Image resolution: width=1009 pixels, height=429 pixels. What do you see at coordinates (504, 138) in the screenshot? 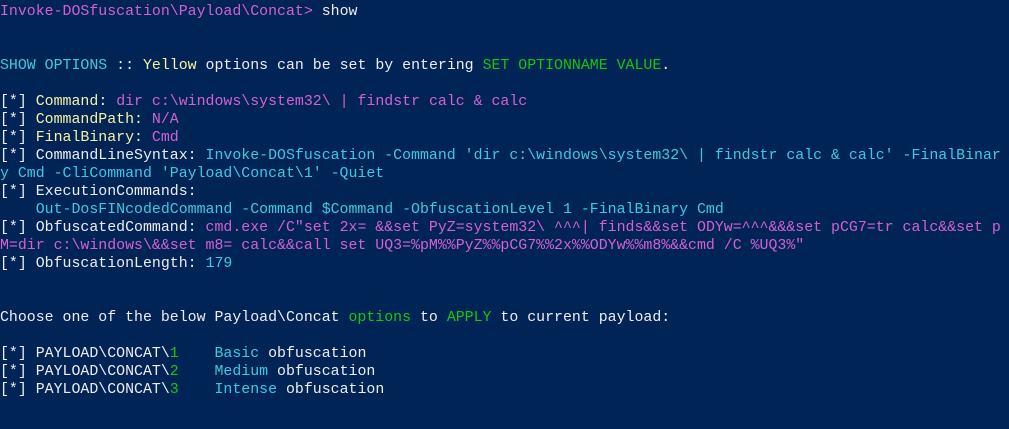
I see `option-finalbinary: [*] FinalBinary: Cmd` at bounding box center [504, 138].